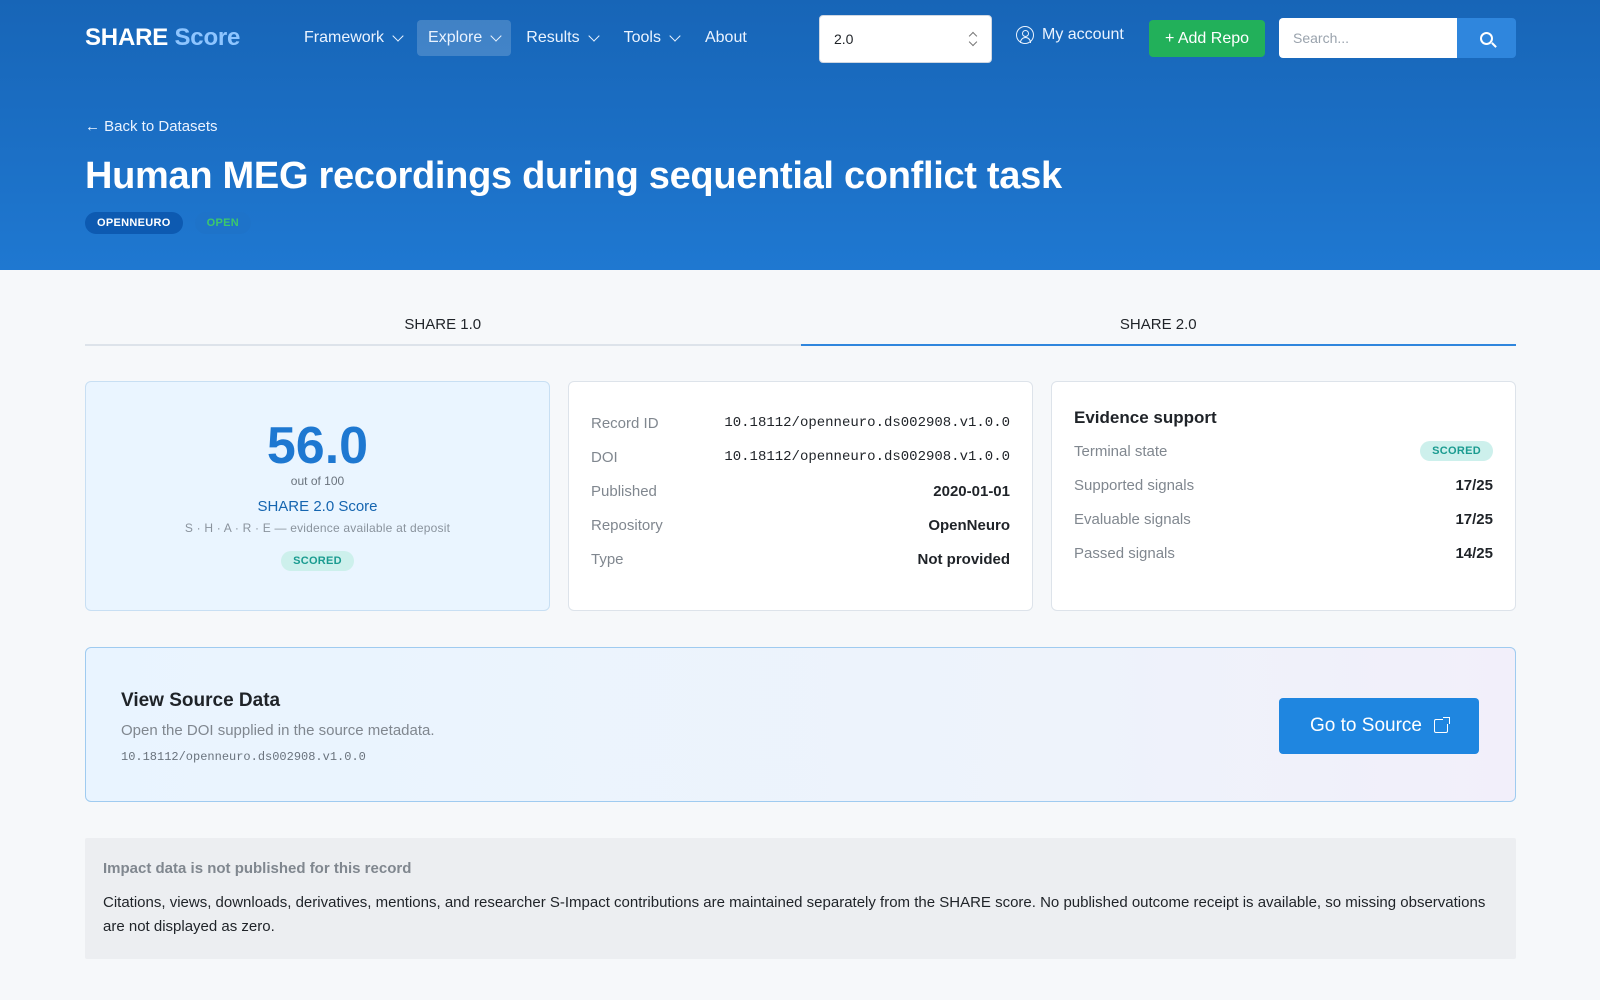  What do you see at coordinates (443, 326) in the screenshot?
I see `tab-share-1: SHARE 1.0` at bounding box center [443, 326].